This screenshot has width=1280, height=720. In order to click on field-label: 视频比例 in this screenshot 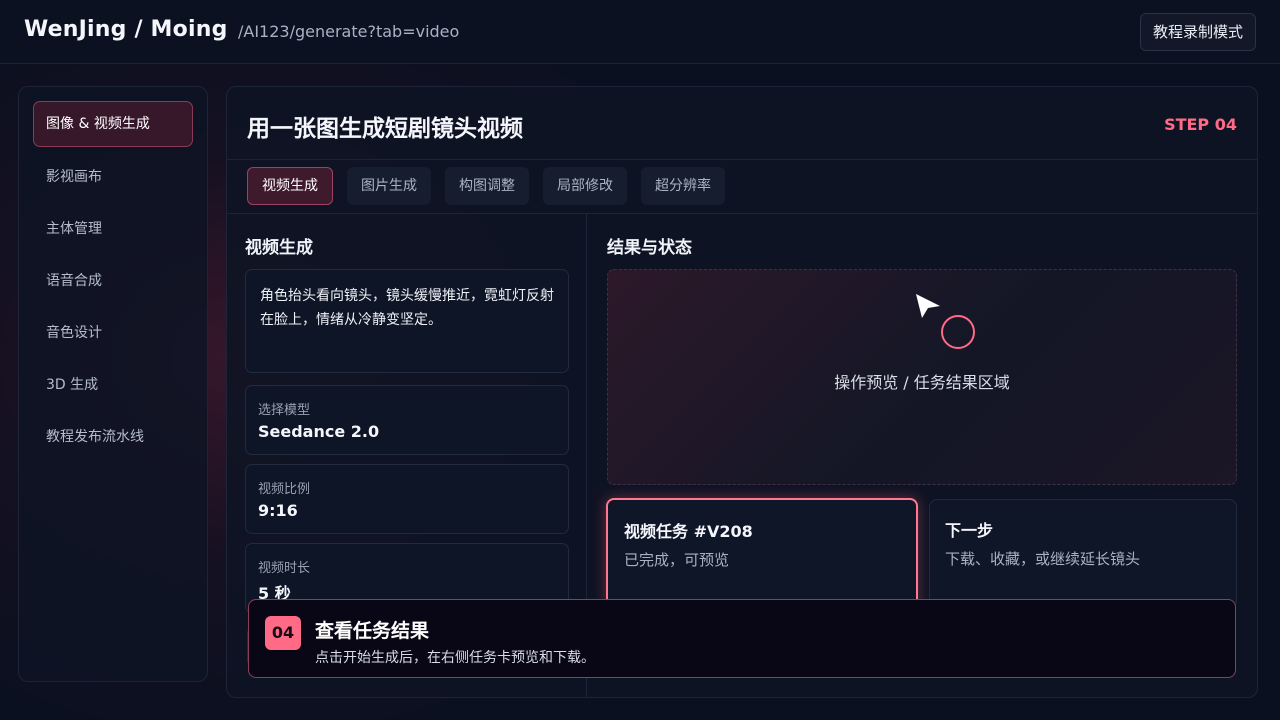, I will do `click(284, 489)`.